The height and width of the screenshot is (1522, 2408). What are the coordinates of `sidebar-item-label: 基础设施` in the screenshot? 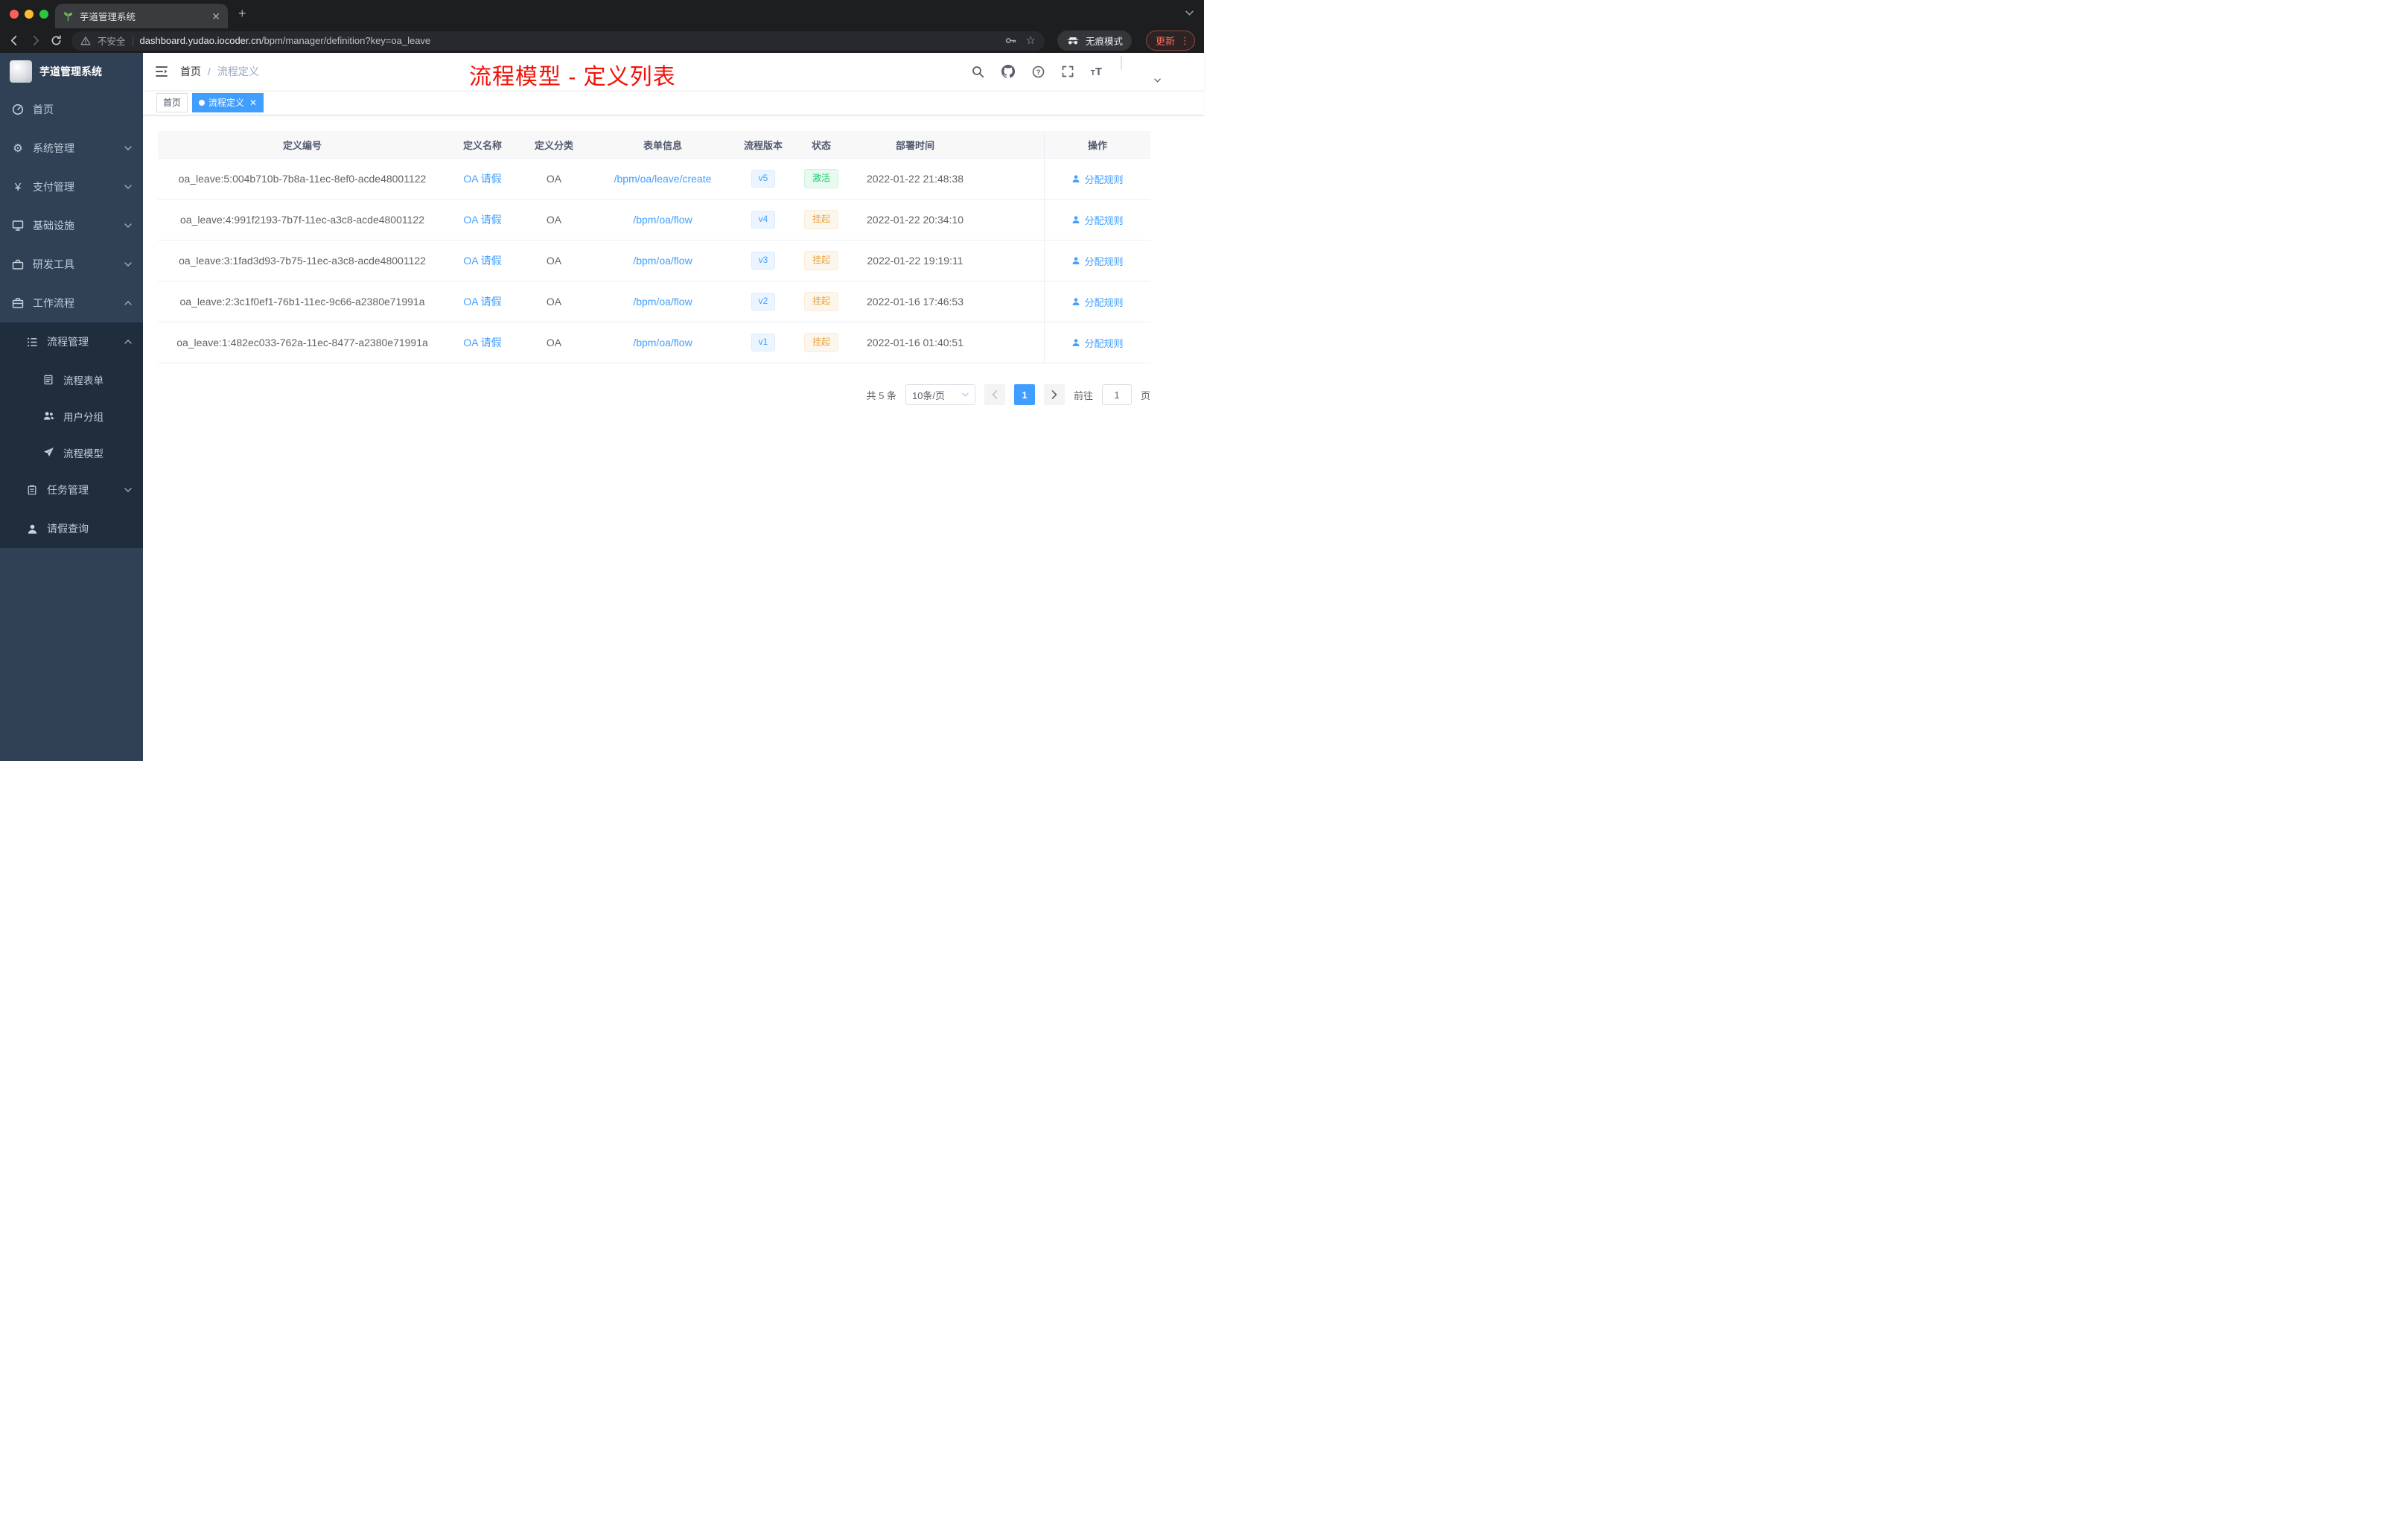 It's located at (53, 226).